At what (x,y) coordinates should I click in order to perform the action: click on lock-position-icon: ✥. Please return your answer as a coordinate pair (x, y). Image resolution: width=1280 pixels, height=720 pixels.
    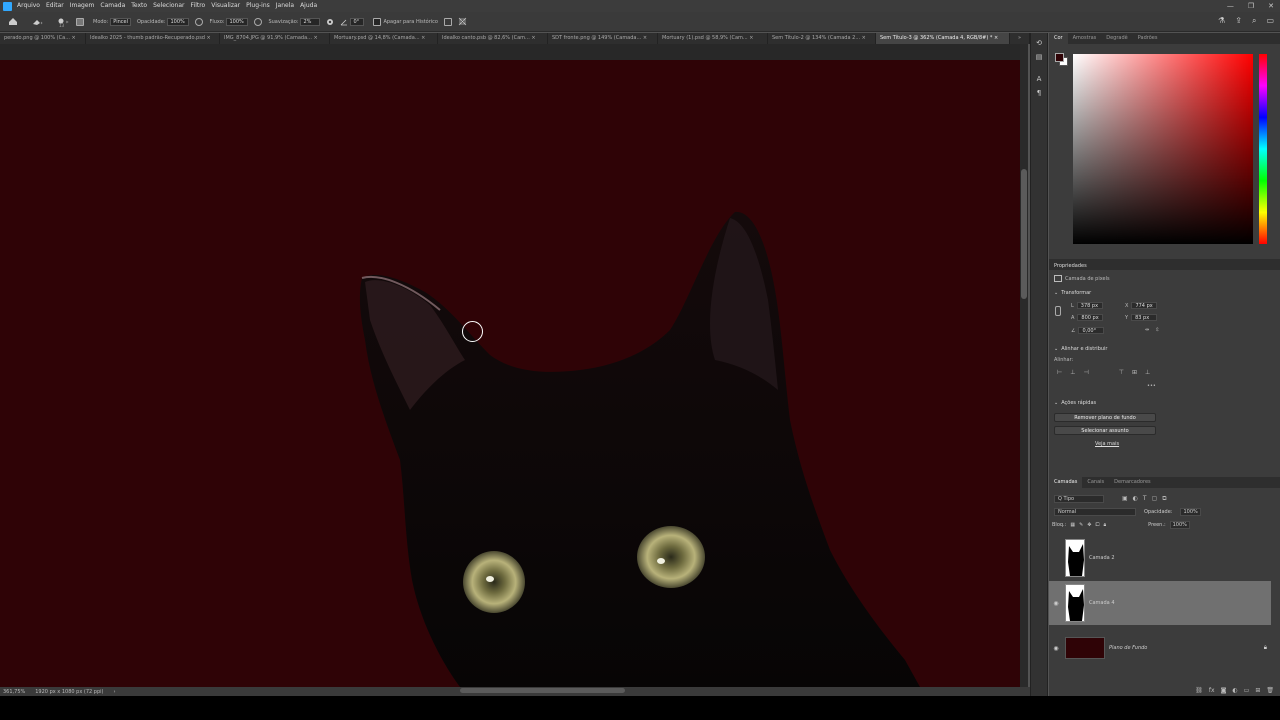
    Looking at the image, I should click on (1089, 525).